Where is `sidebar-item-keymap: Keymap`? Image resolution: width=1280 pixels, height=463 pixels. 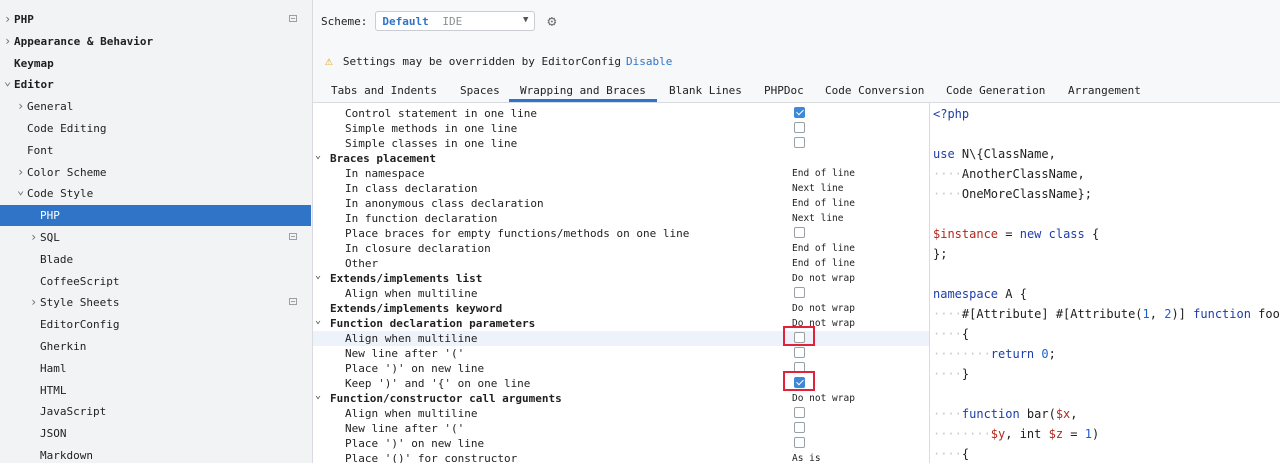 sidebar-item-keymap: Keymap is located at coordinates (155, 63).